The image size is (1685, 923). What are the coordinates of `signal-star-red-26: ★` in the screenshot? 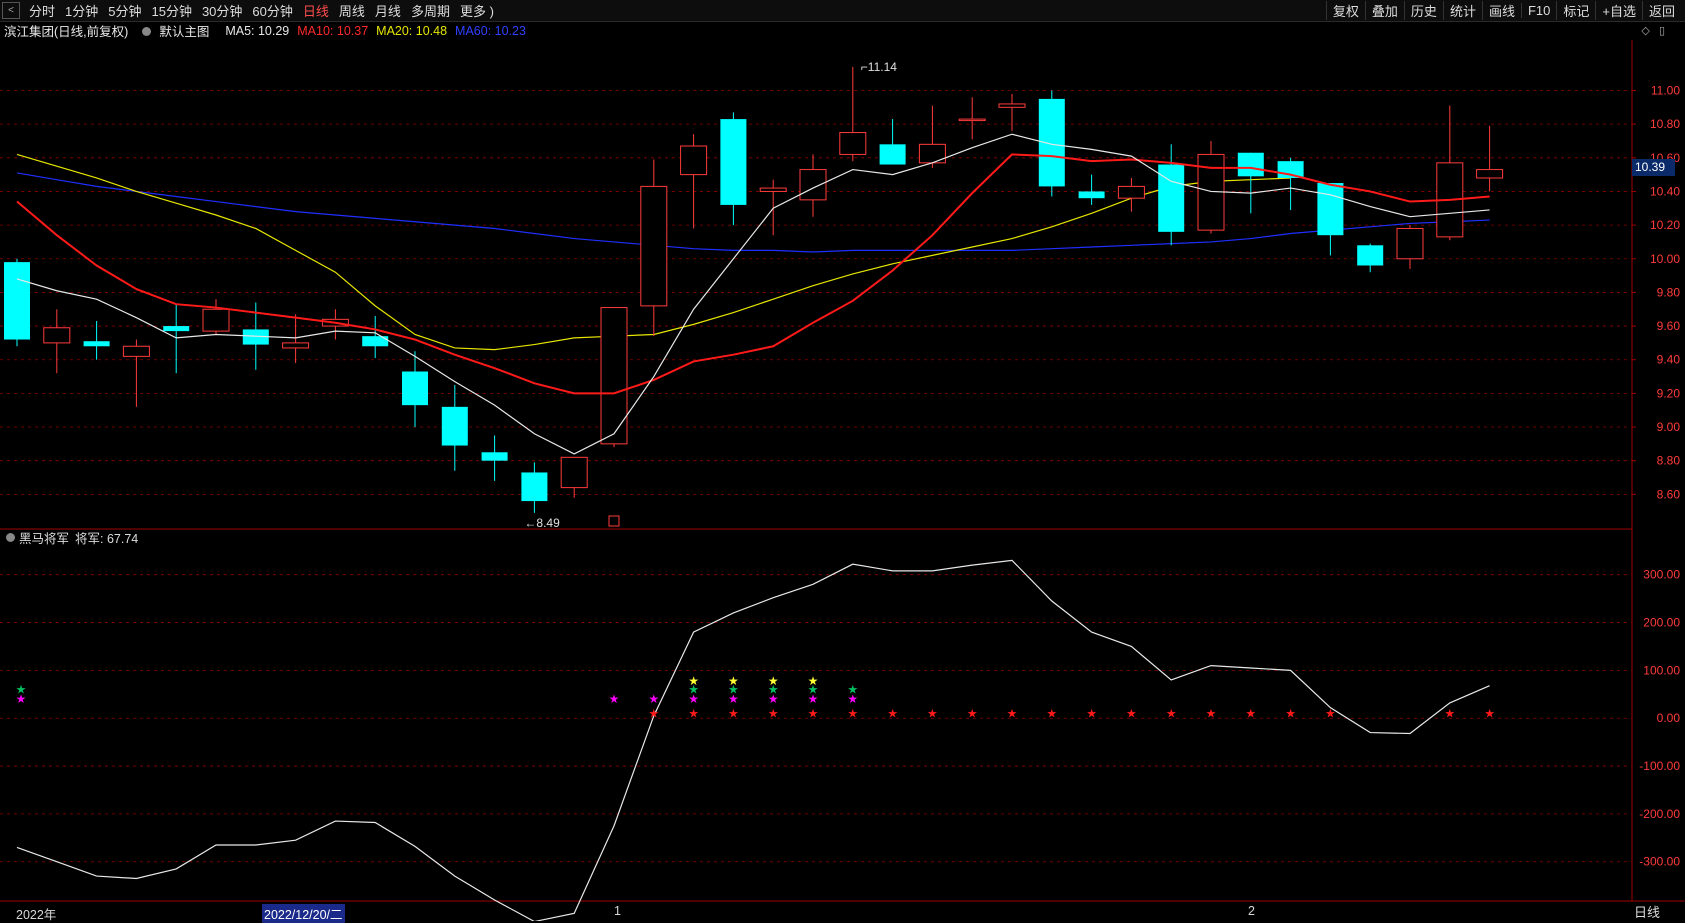 It's located at (1051, 713).